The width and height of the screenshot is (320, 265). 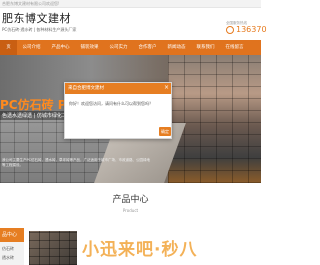 I want to click on category-heading: 品中心, so click(x=12, y=235).